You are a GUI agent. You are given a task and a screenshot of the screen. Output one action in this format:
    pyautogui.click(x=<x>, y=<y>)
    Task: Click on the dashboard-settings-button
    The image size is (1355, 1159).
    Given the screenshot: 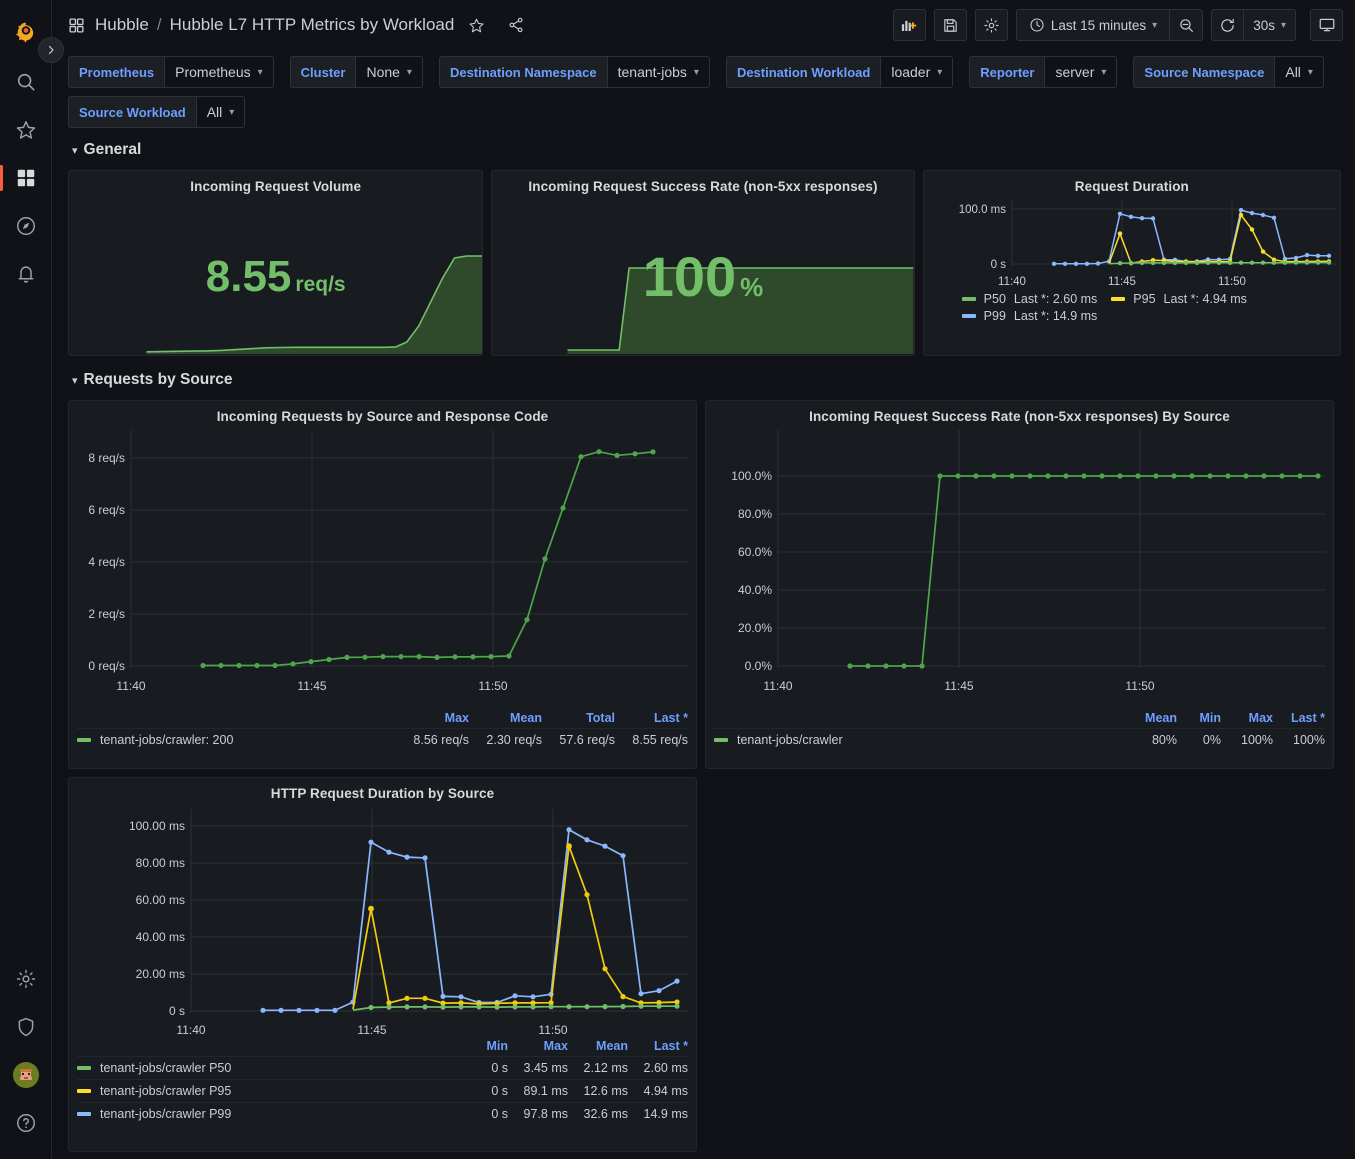 What is the action you would take?
    pyautogui.click(x=991, y=25)
    